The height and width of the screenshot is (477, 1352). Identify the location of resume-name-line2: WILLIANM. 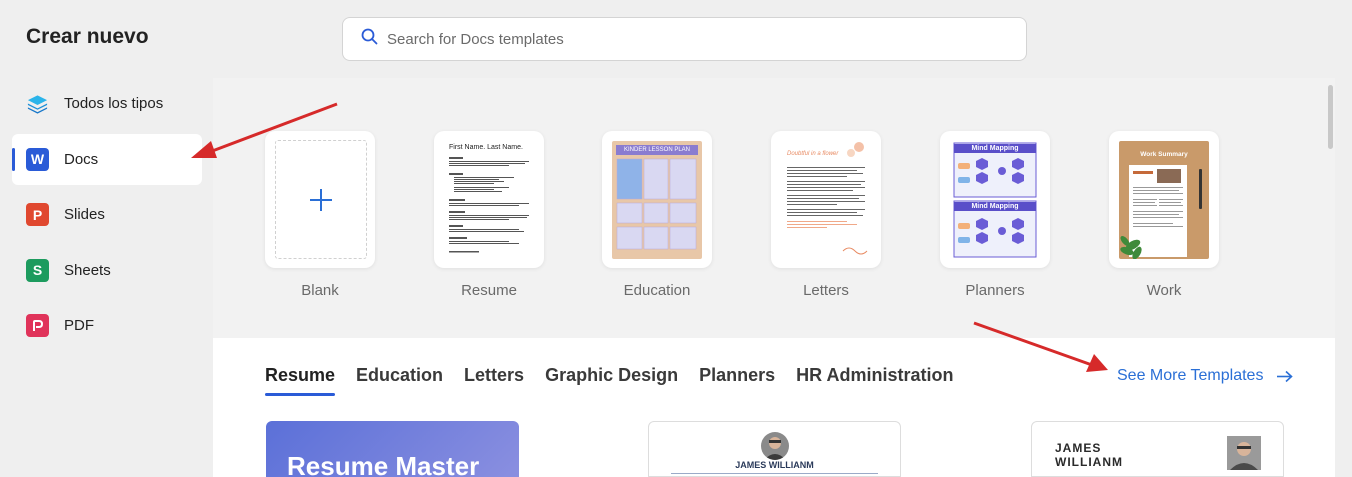
(1089, 462).